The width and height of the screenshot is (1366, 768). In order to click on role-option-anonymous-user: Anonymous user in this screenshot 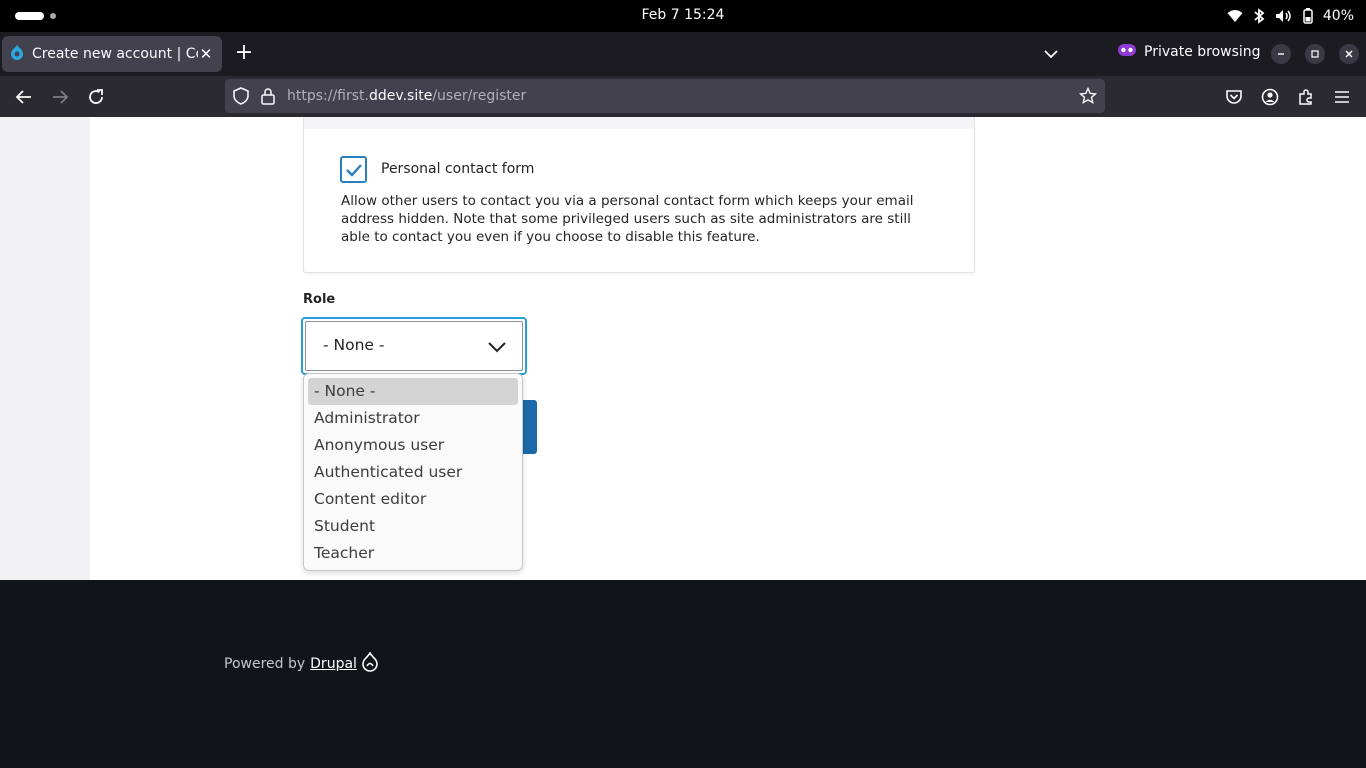, I will do `click(413, 445)`.